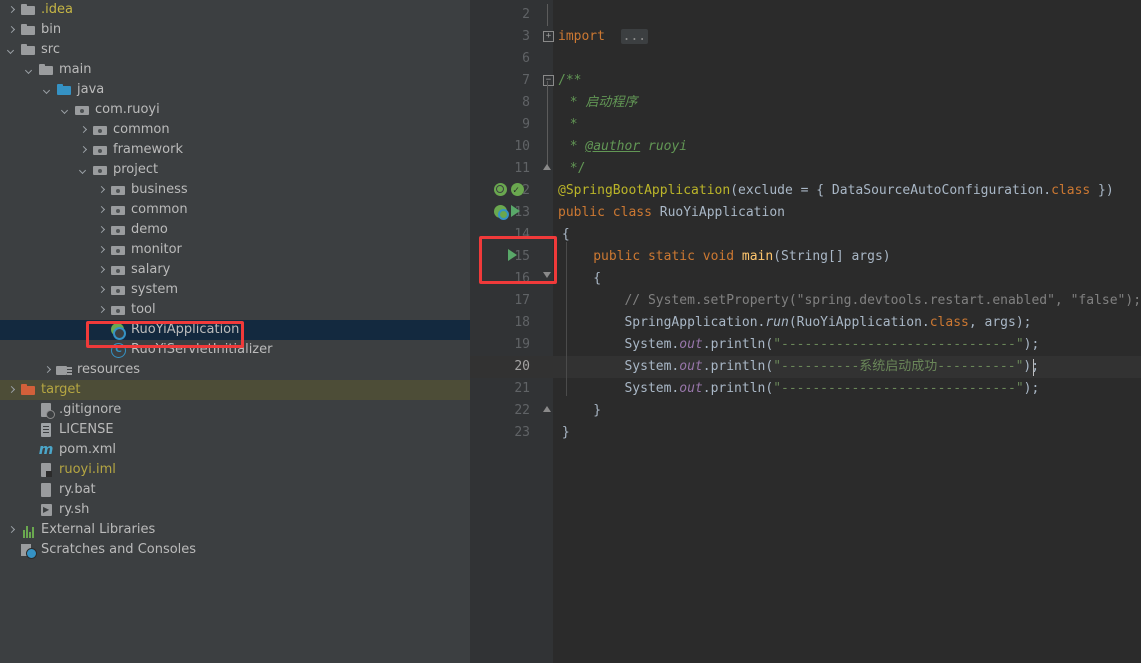  I want to click on tree-item-label: LICENSE, so click(86, 429).